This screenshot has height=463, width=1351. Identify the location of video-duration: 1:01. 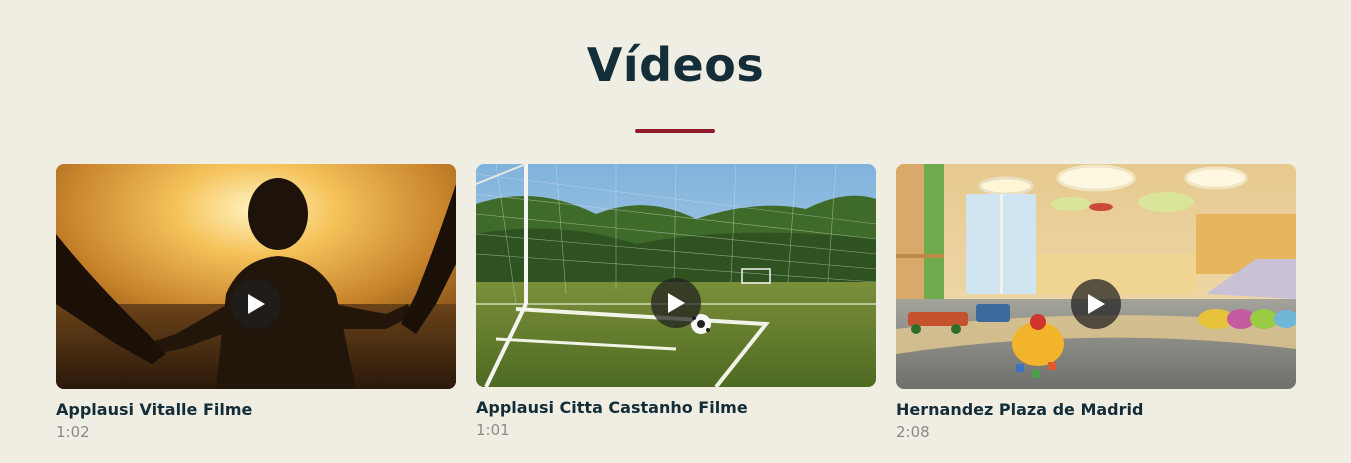
(493, 430).